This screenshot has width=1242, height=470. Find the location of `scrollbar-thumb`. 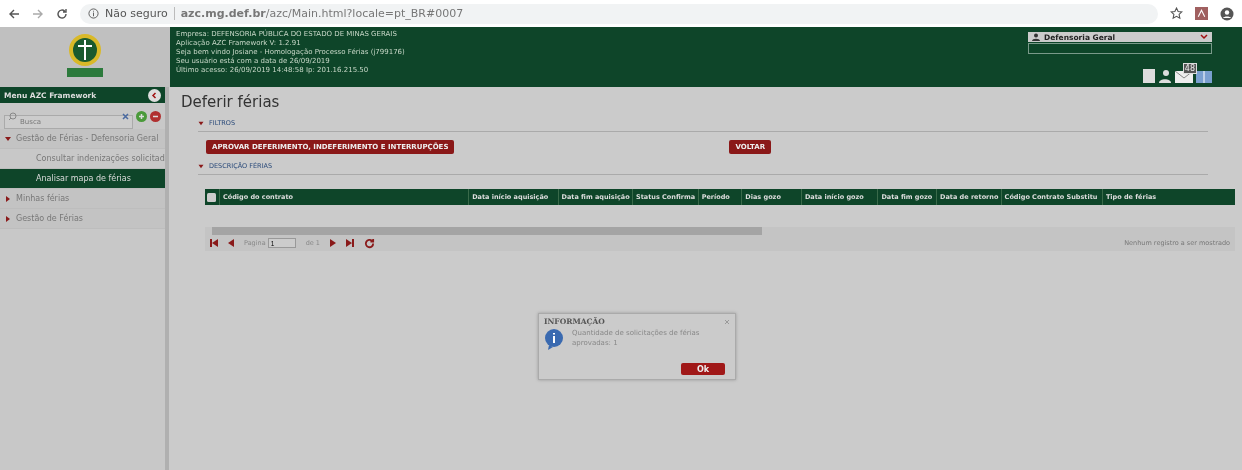

scrollbar-thumb is located at coordinates (487, 231).